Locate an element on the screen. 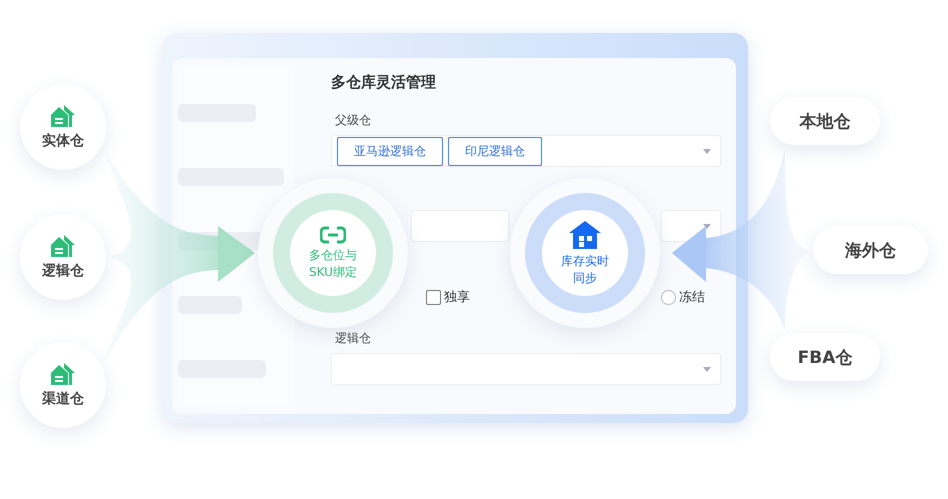 The height and width of the screenshot is (499, 948). hub-label: SKU绑定 is located at coordinates (333, 272).